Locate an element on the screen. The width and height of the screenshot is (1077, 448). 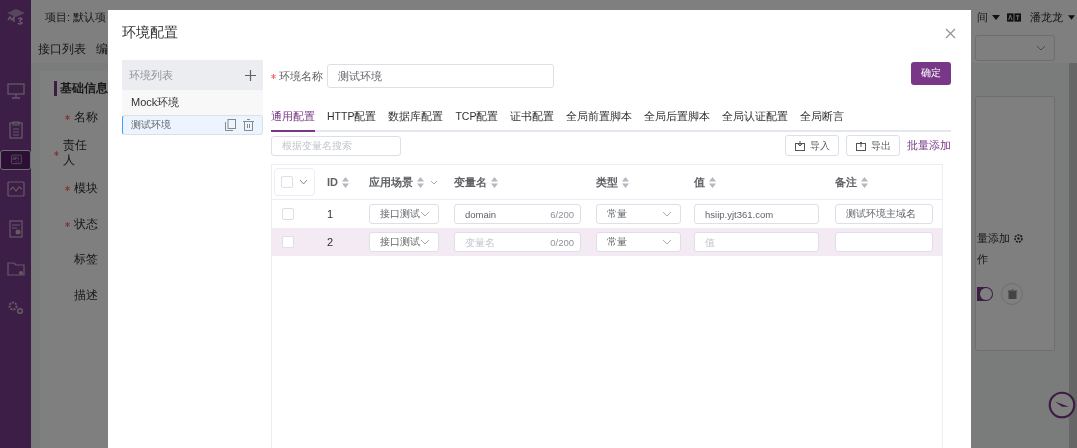
table-cell: 2 is located at coordinates (330, 242).